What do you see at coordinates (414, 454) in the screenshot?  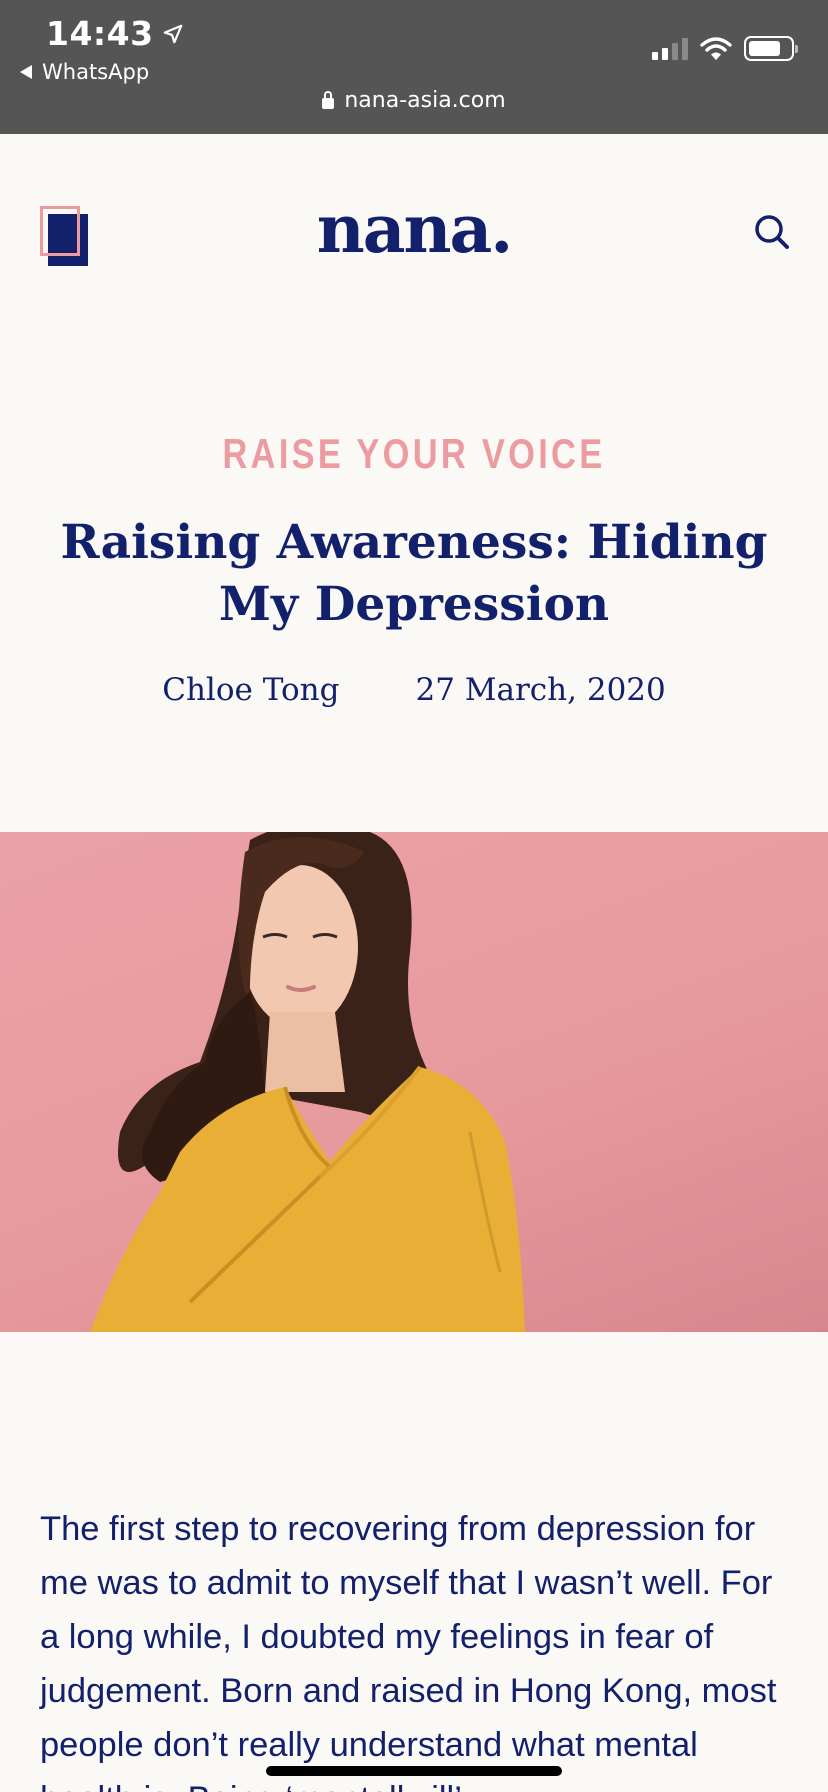 I see `article-category: RAISE YOUR VOICE` at bounding box center [414, 454].